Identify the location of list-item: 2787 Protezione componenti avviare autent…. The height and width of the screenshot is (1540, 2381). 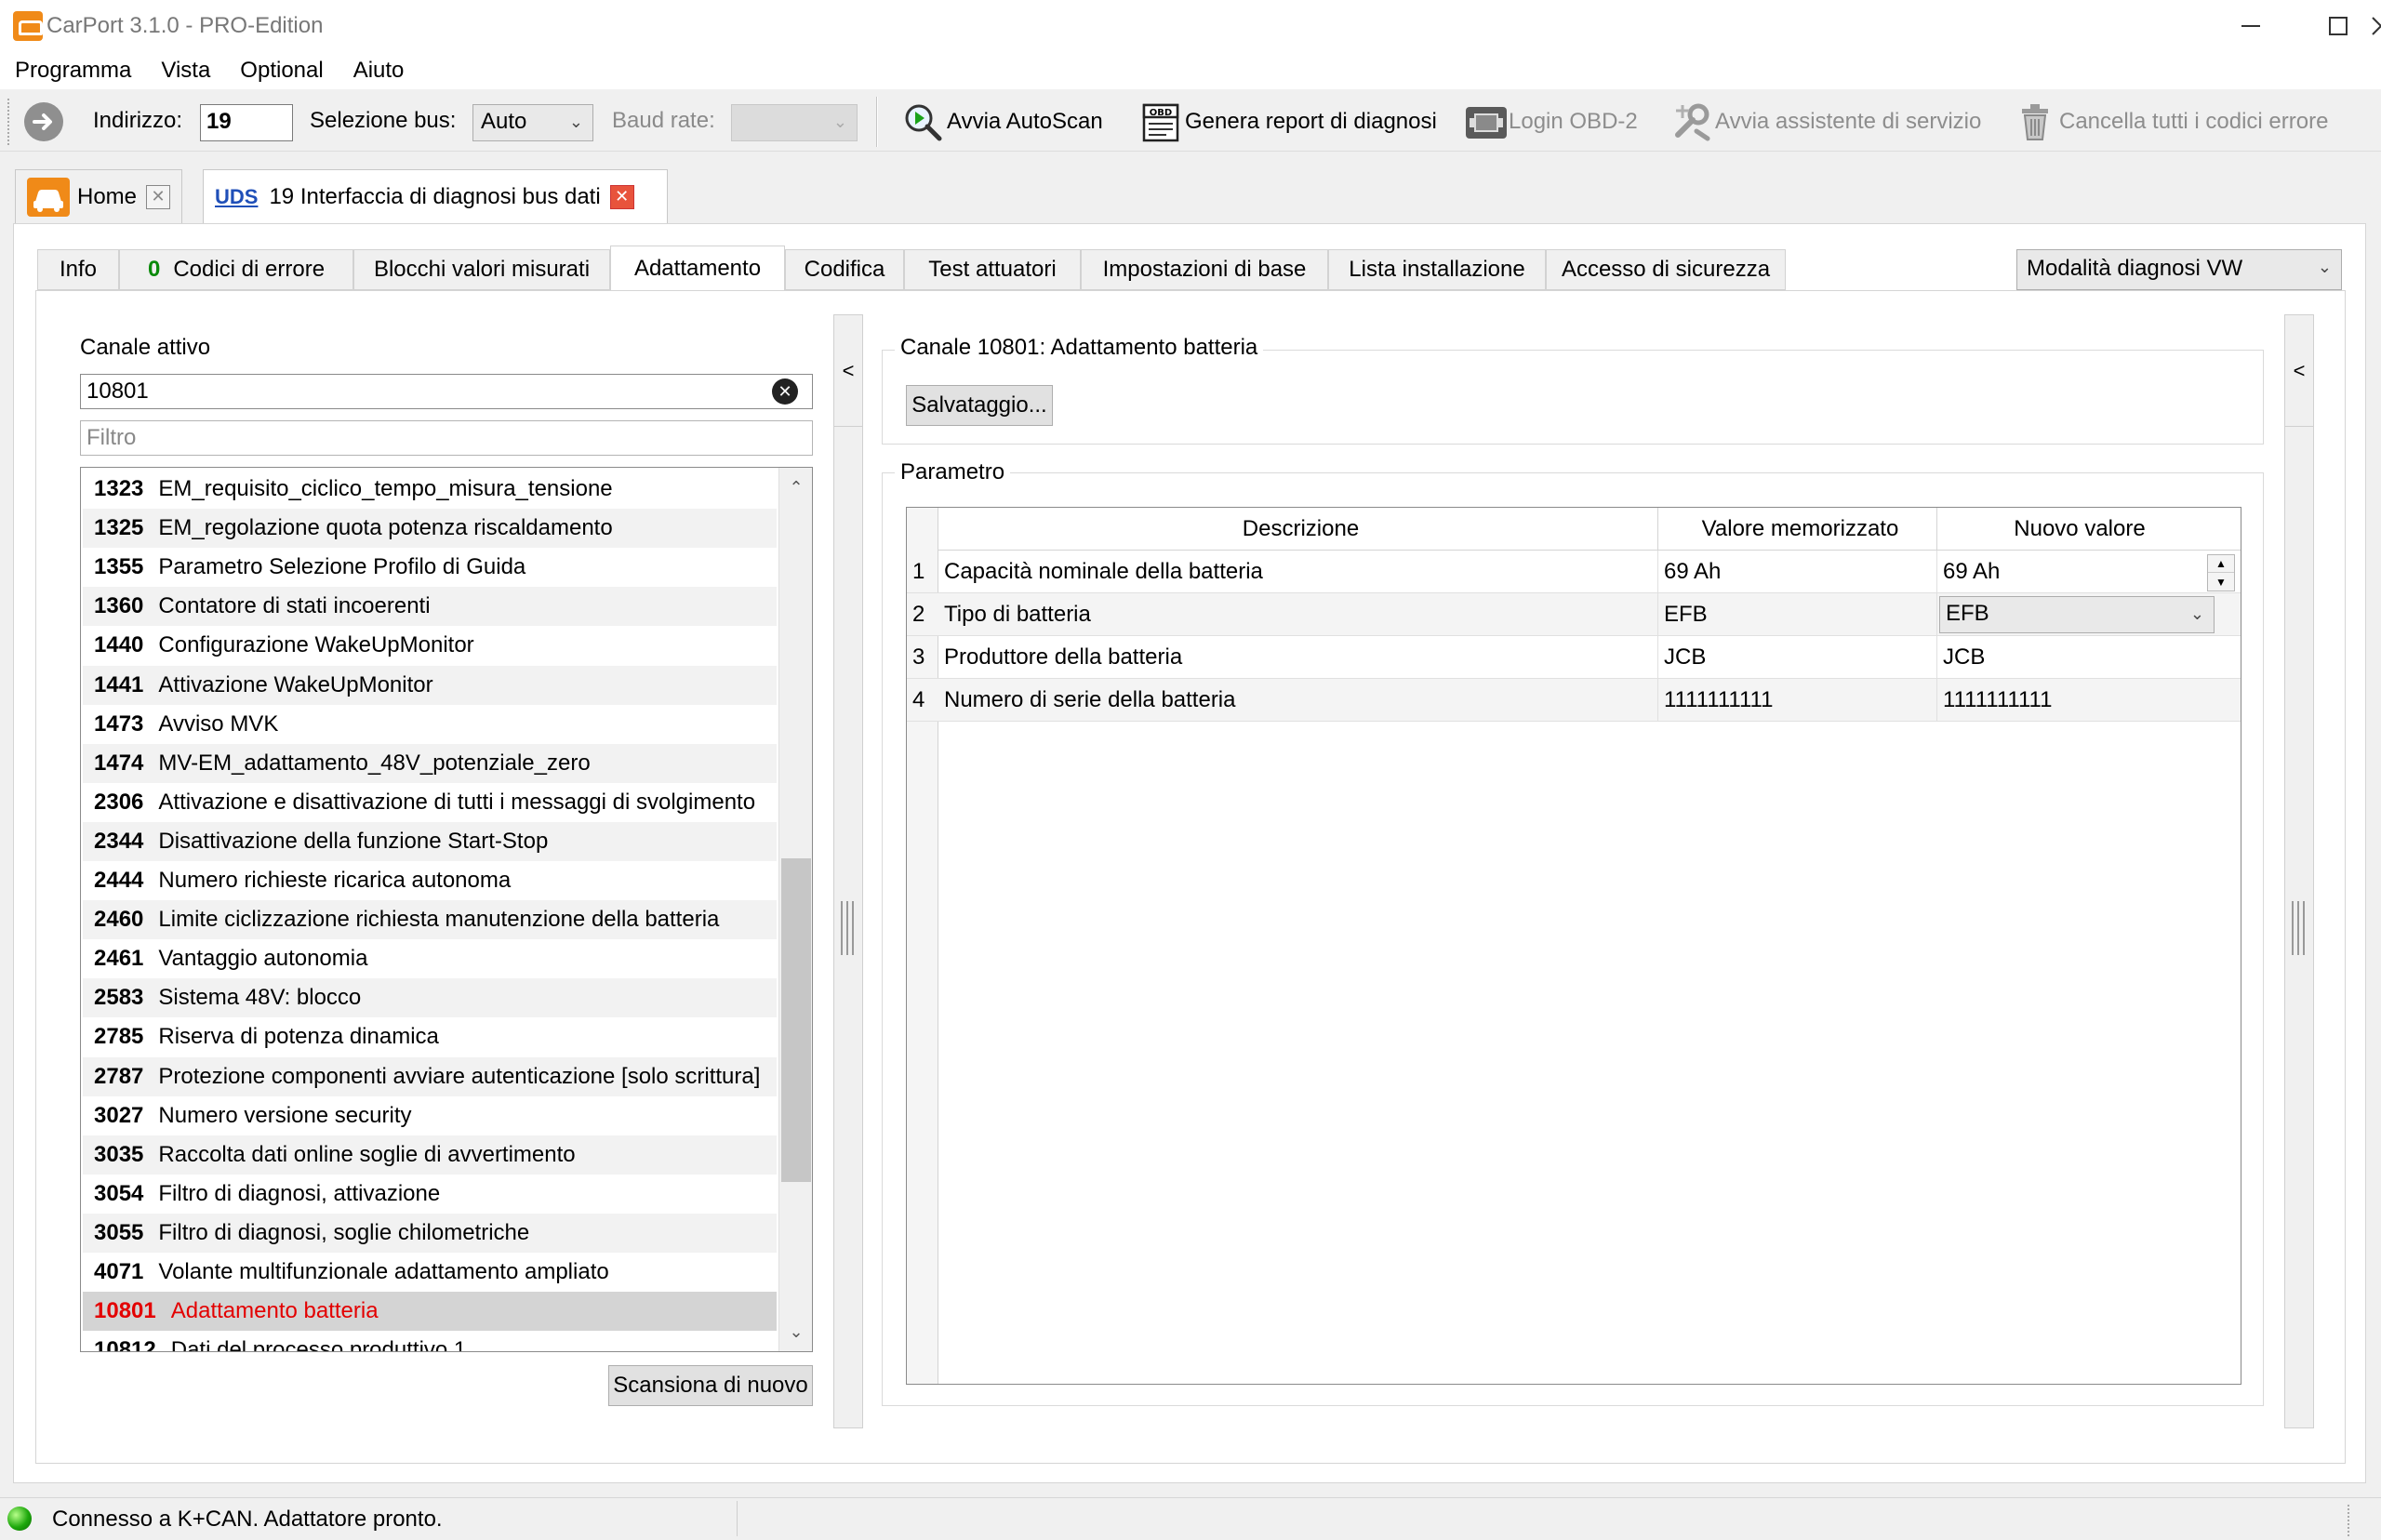
(430, 1076).